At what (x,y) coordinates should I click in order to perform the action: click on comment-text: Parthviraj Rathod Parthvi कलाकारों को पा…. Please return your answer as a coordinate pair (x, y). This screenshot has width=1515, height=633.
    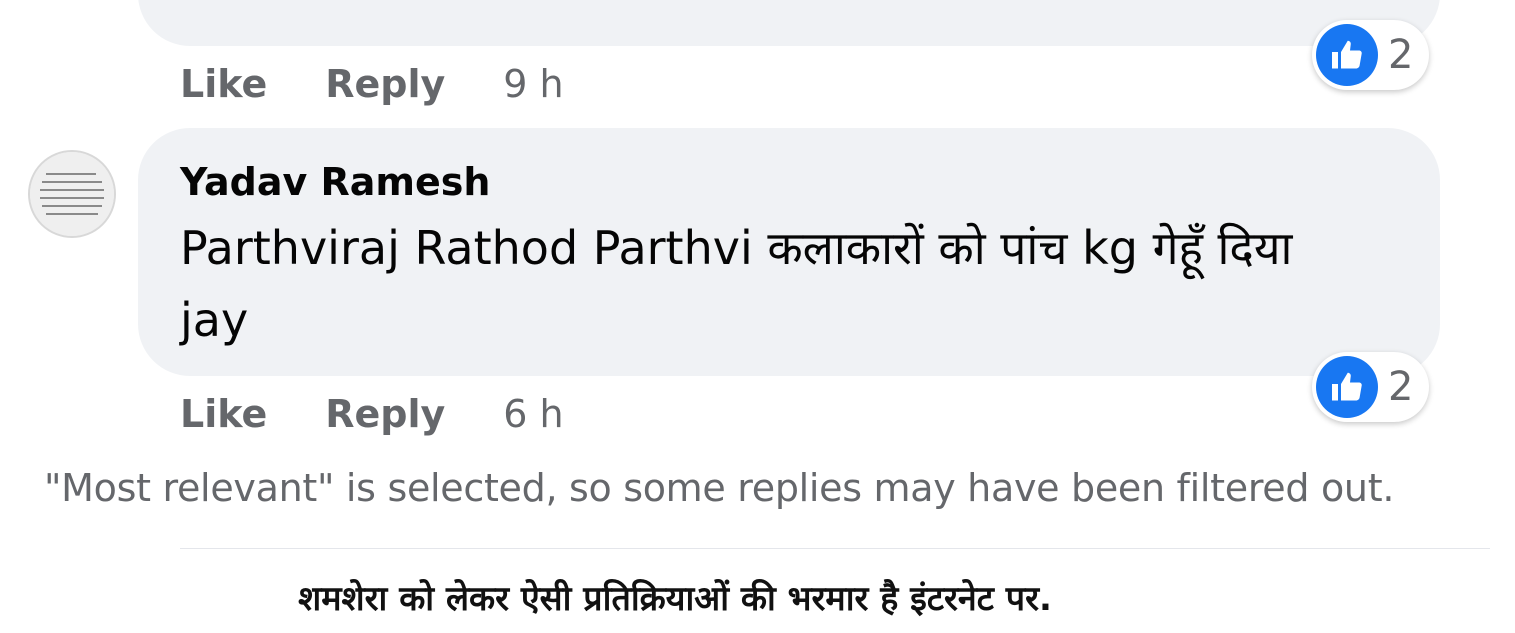
    Looking at the image, I should click on (736, 284).